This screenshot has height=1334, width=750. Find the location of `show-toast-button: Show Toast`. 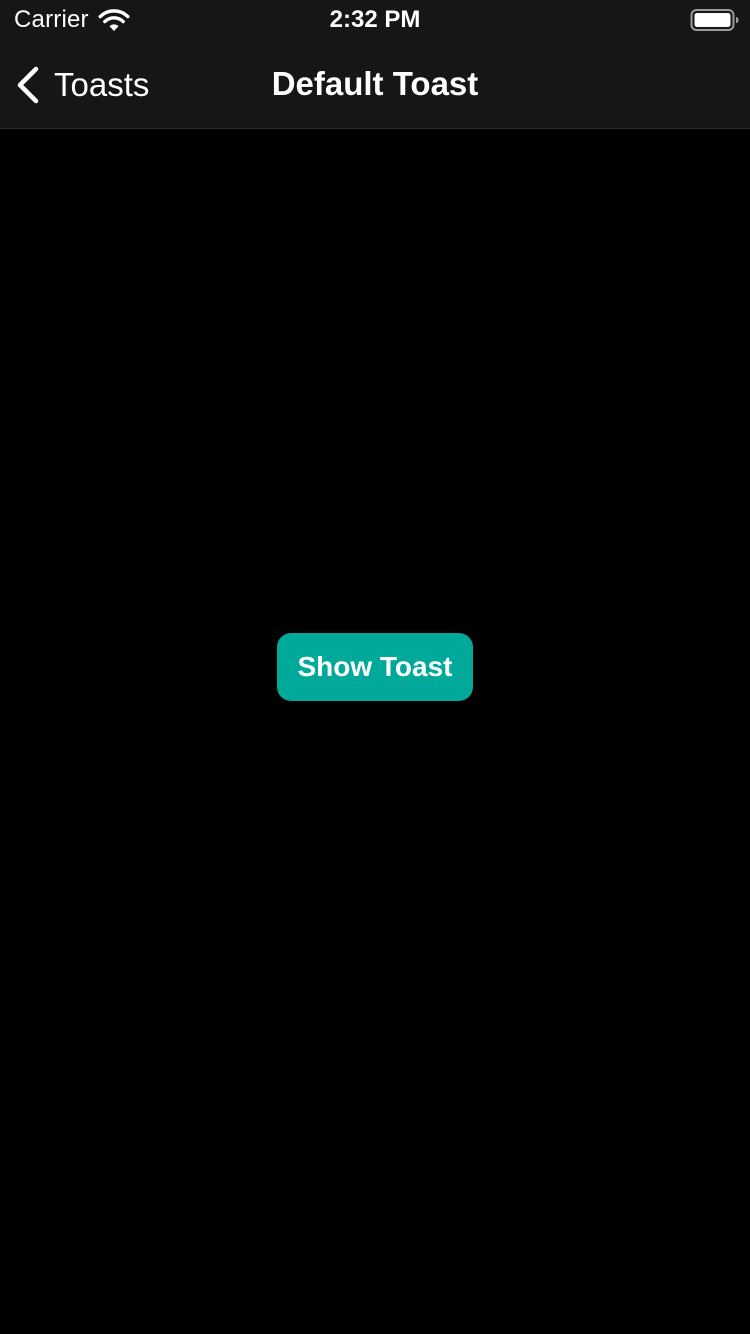

show-toast-button: Show Toast is located at coordinates (375, 667).